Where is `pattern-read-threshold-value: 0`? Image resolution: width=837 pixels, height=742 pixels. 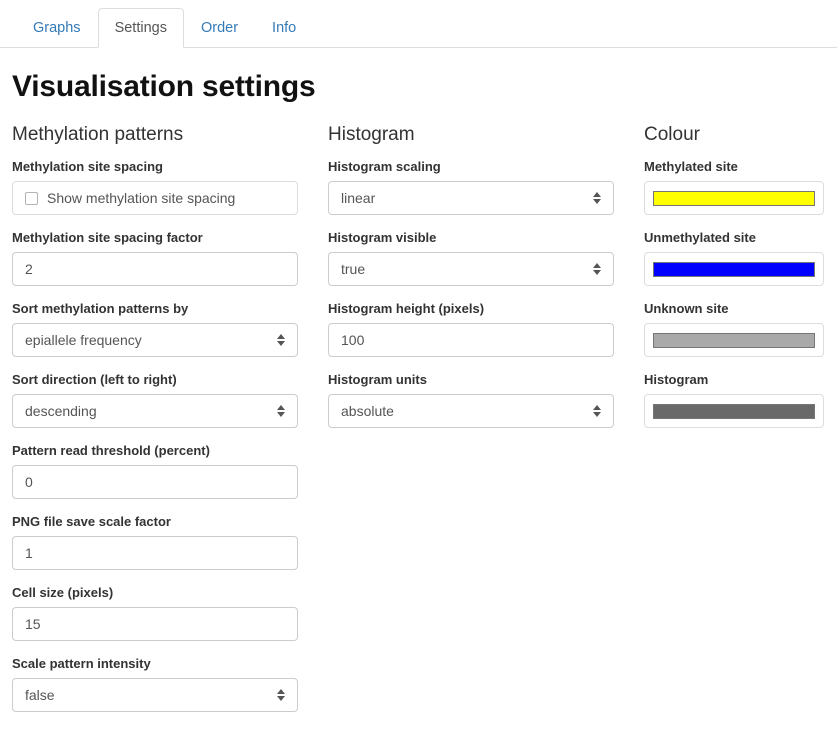 pattern-read-threshold-value: 0 is located at coordinates (29, 482).